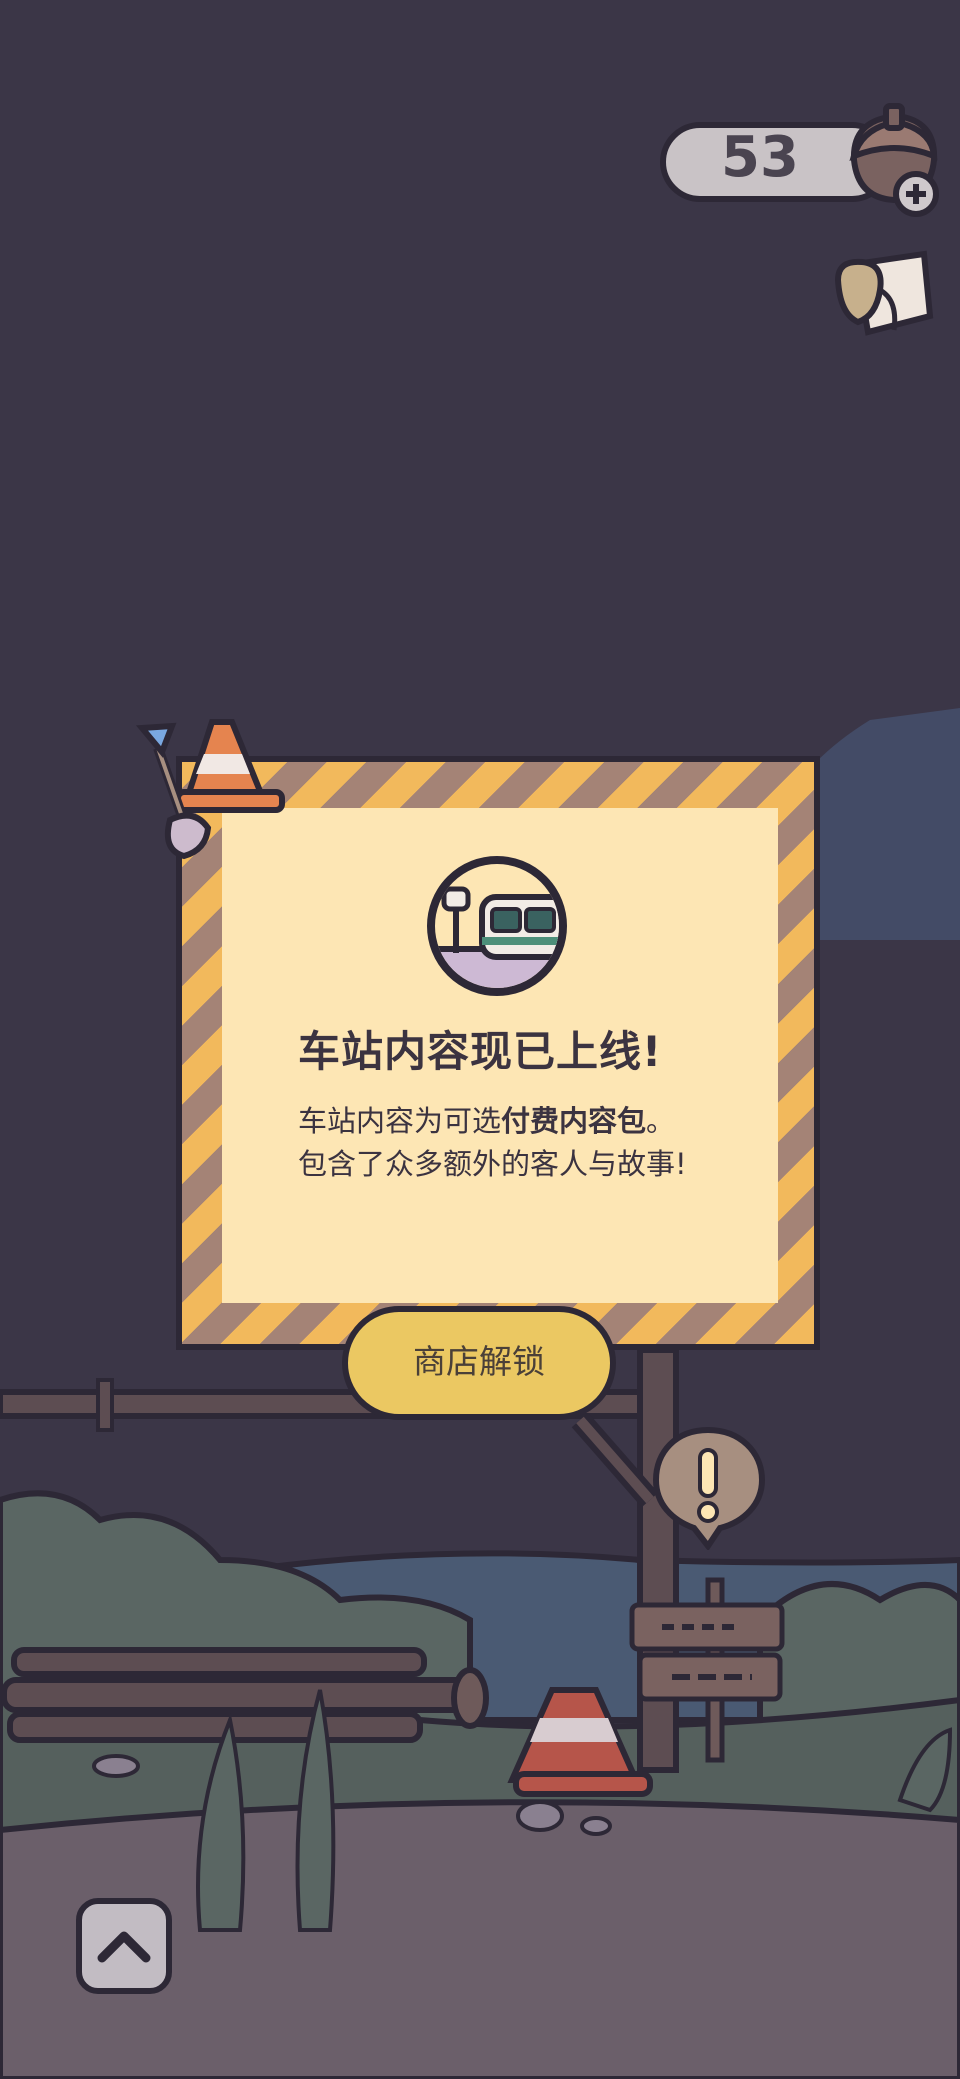 This screenshot has height=2079, width=960. Describe the element at coordinates (487, 1121) in the screenshot. I see `promo-desc-line1: 车站内容为可选付费内容包。` at that location.